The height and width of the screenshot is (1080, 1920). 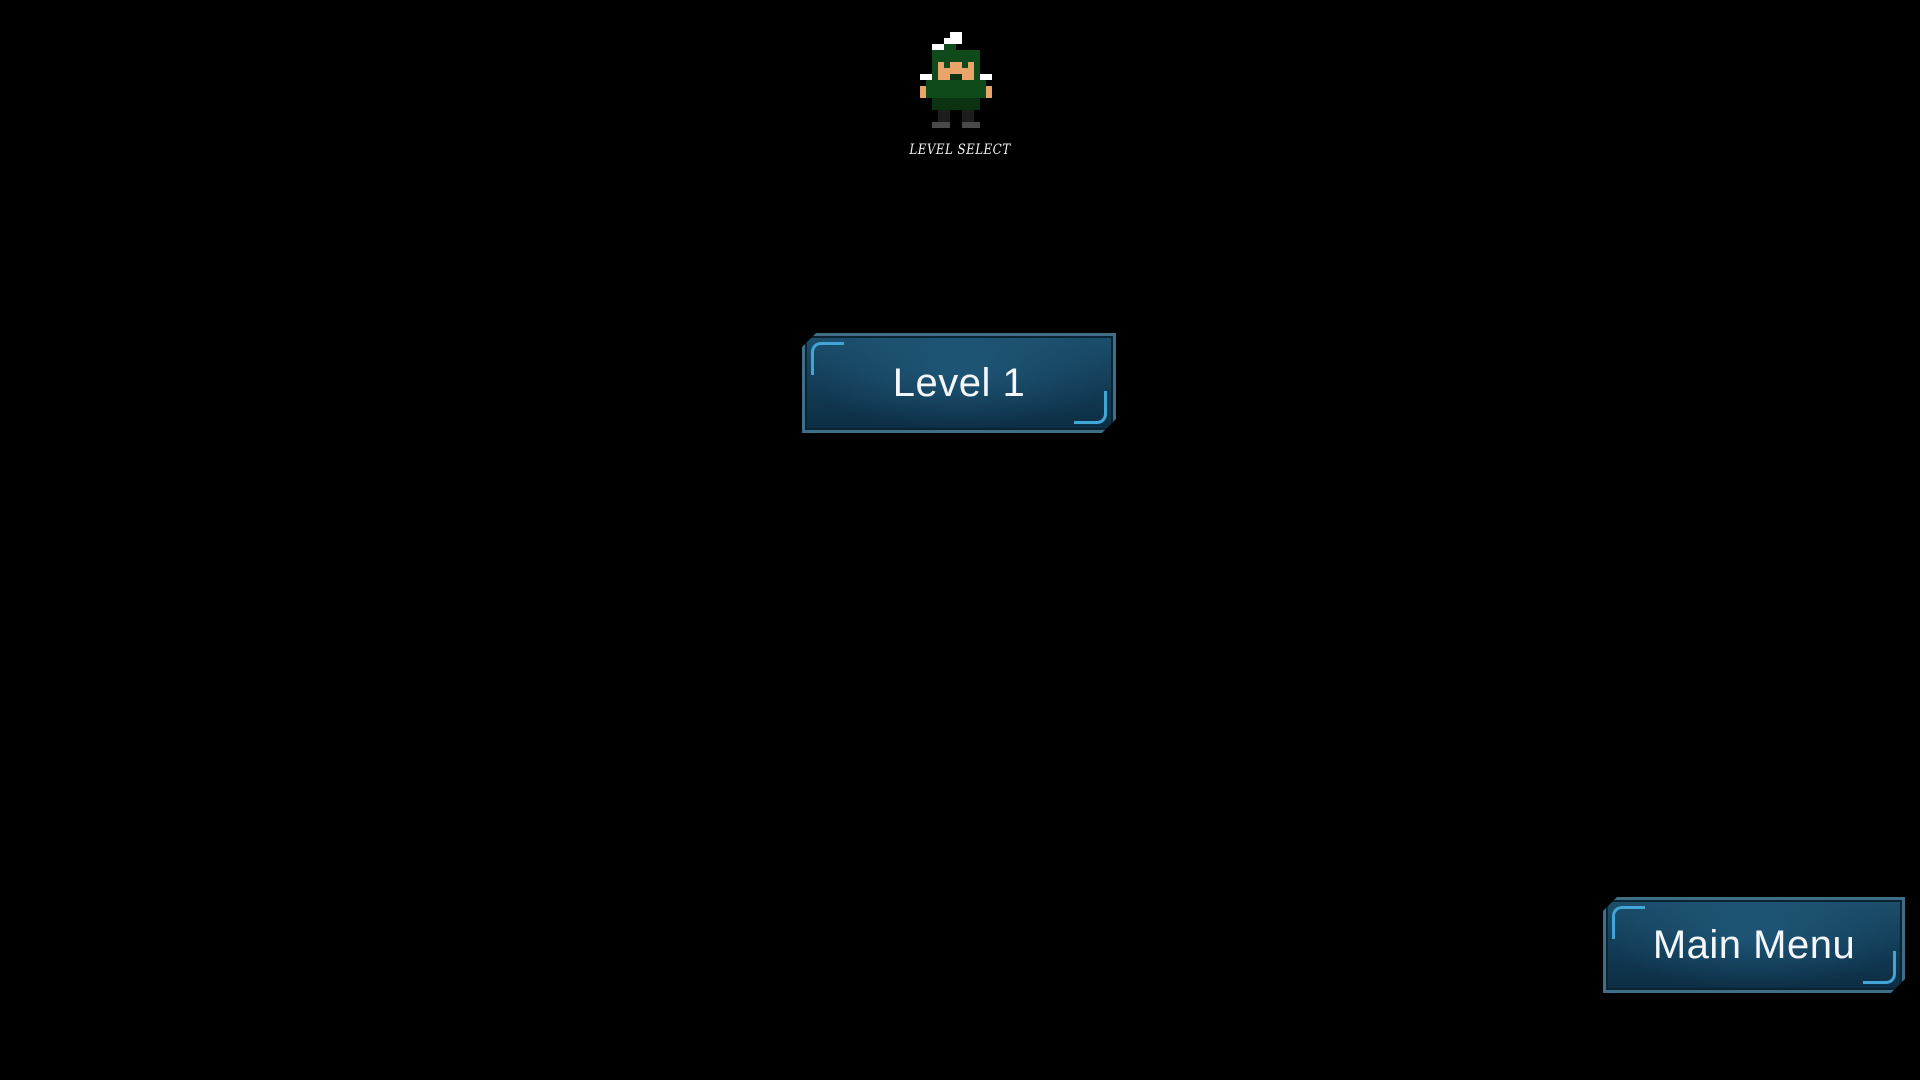 I want to click on level-1-button: Level 1, so click(x=959, y=383).